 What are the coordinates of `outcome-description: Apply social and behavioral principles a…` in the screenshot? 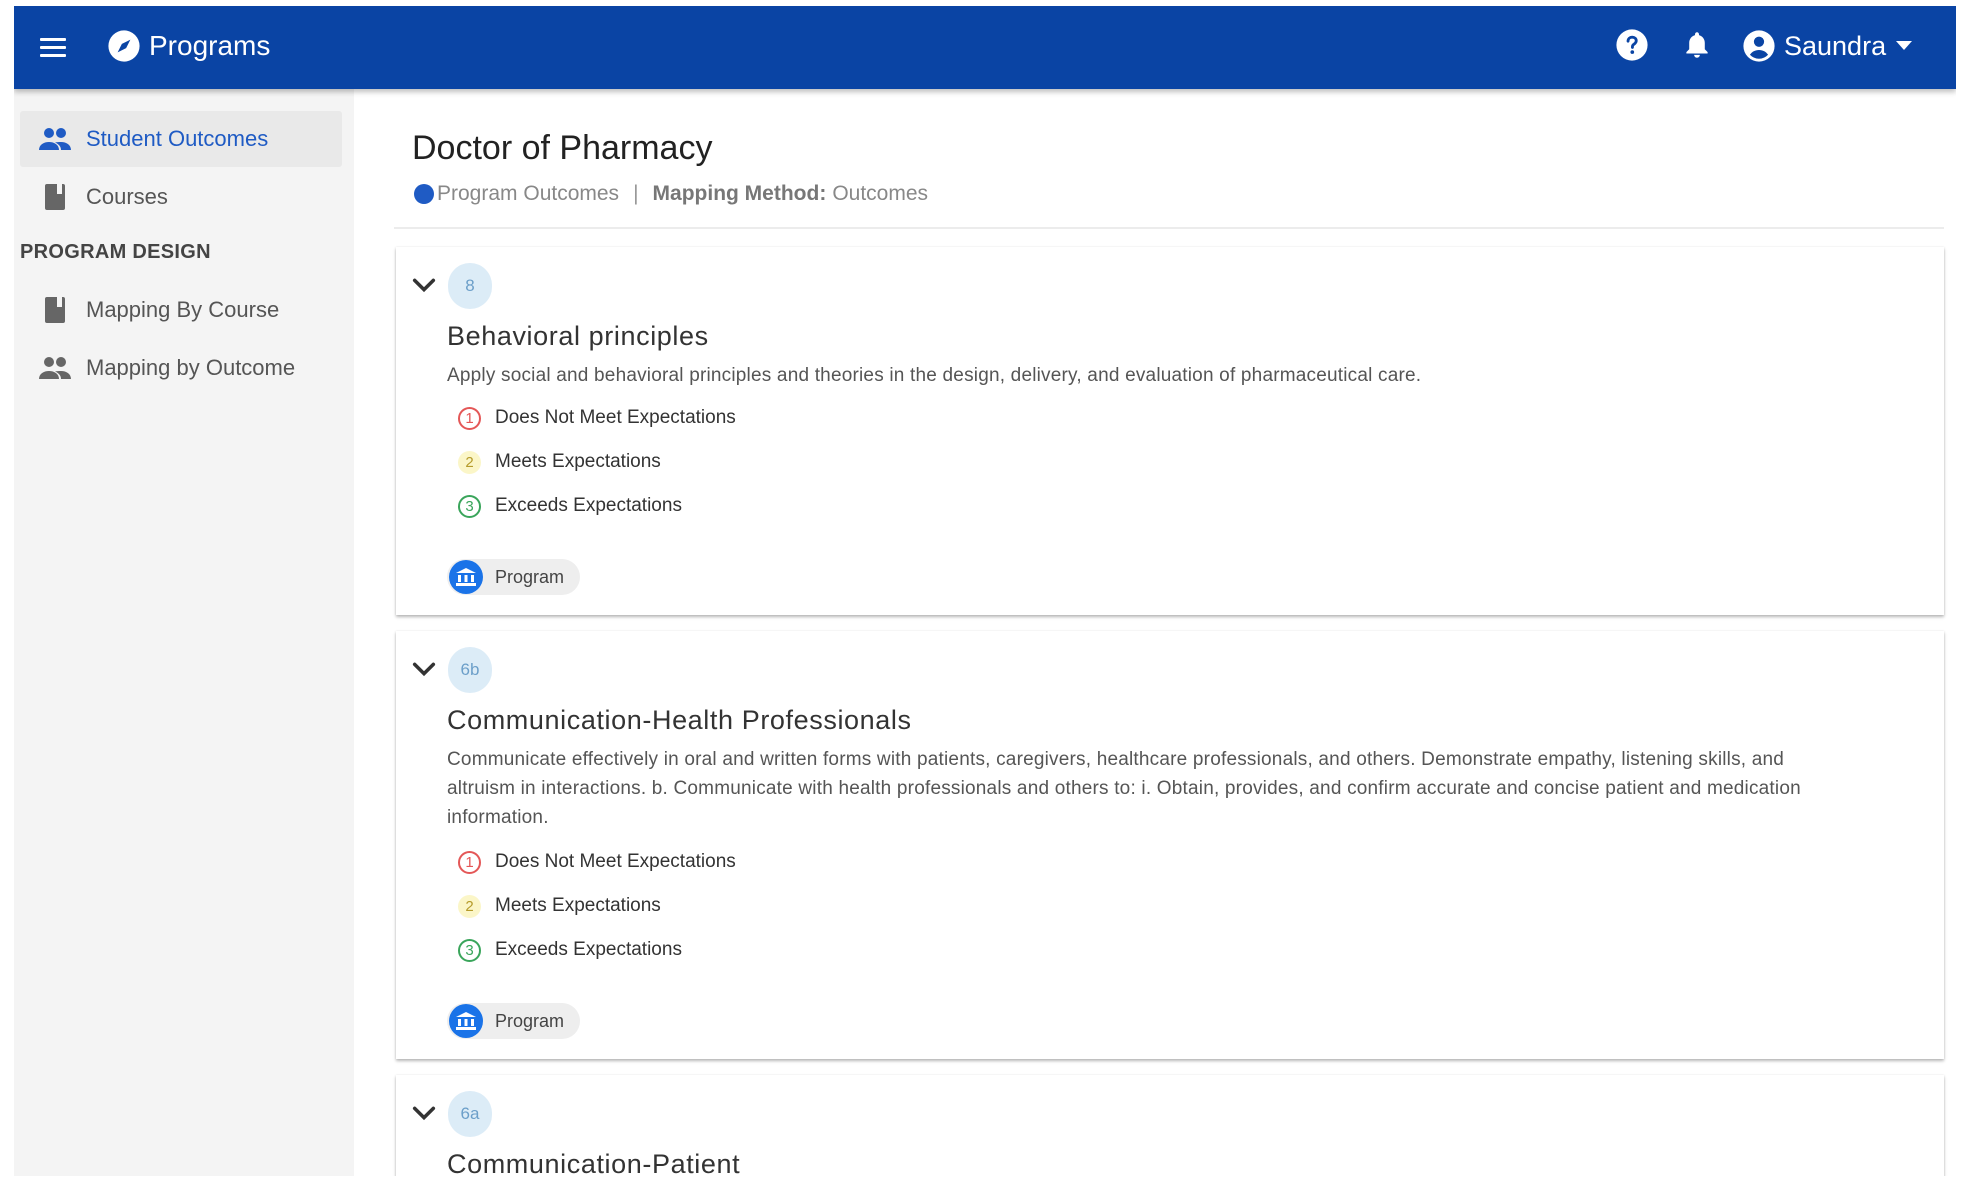 It's located at (934, 375).